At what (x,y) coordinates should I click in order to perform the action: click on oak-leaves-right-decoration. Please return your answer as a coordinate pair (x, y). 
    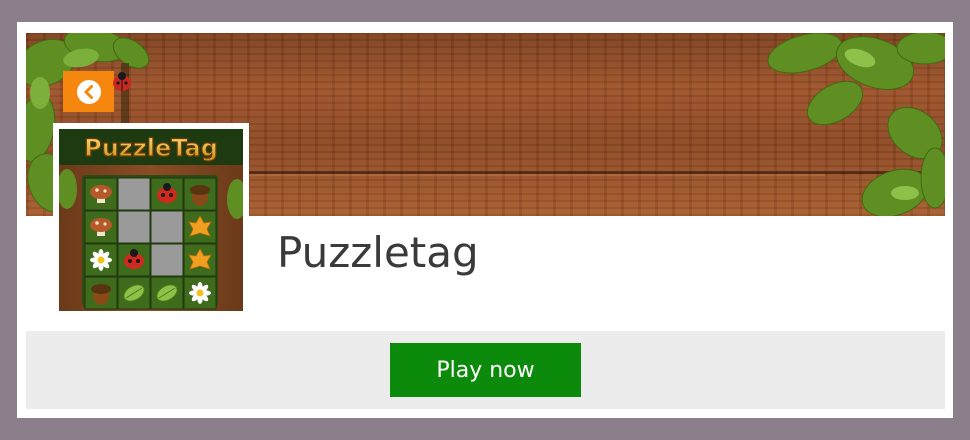
    Looking at the image, I should click on (856, 124).